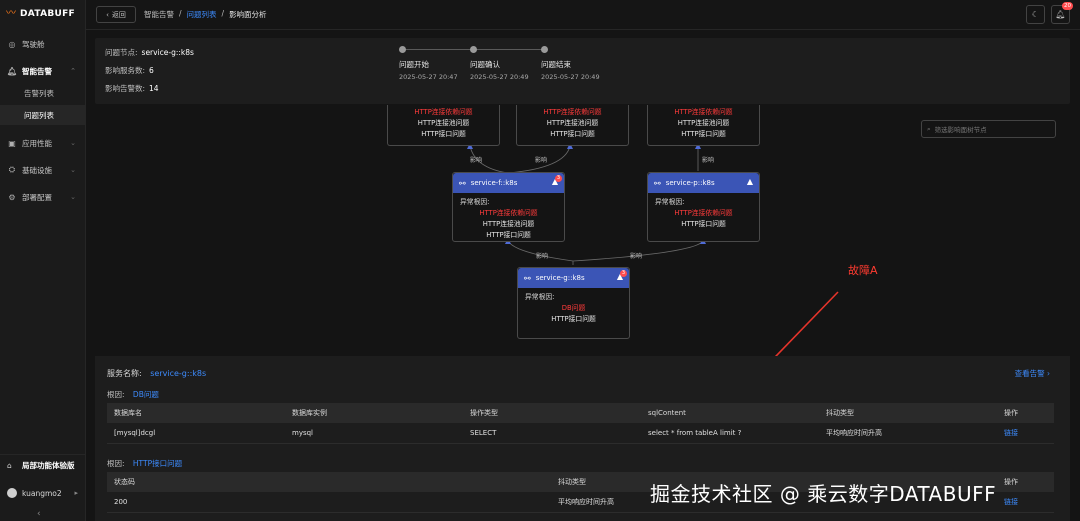  What do you see at coordinates (159, 14) in the screenshot?
I see `breadcrumb-item: 智能告警` at bounding box center [159, 14].